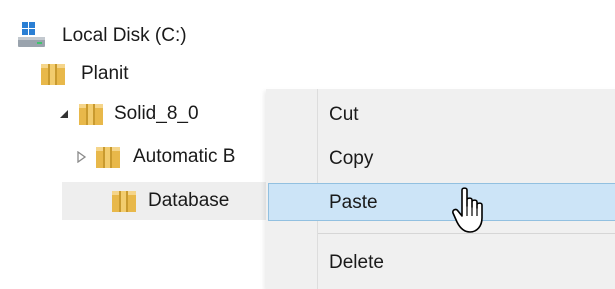 Image resolution: width=615 pixels, height=289 pixels. Describe the element at coordinates (105, 73) in the screenshot. I see `tree-item-label: Planit` at that location.